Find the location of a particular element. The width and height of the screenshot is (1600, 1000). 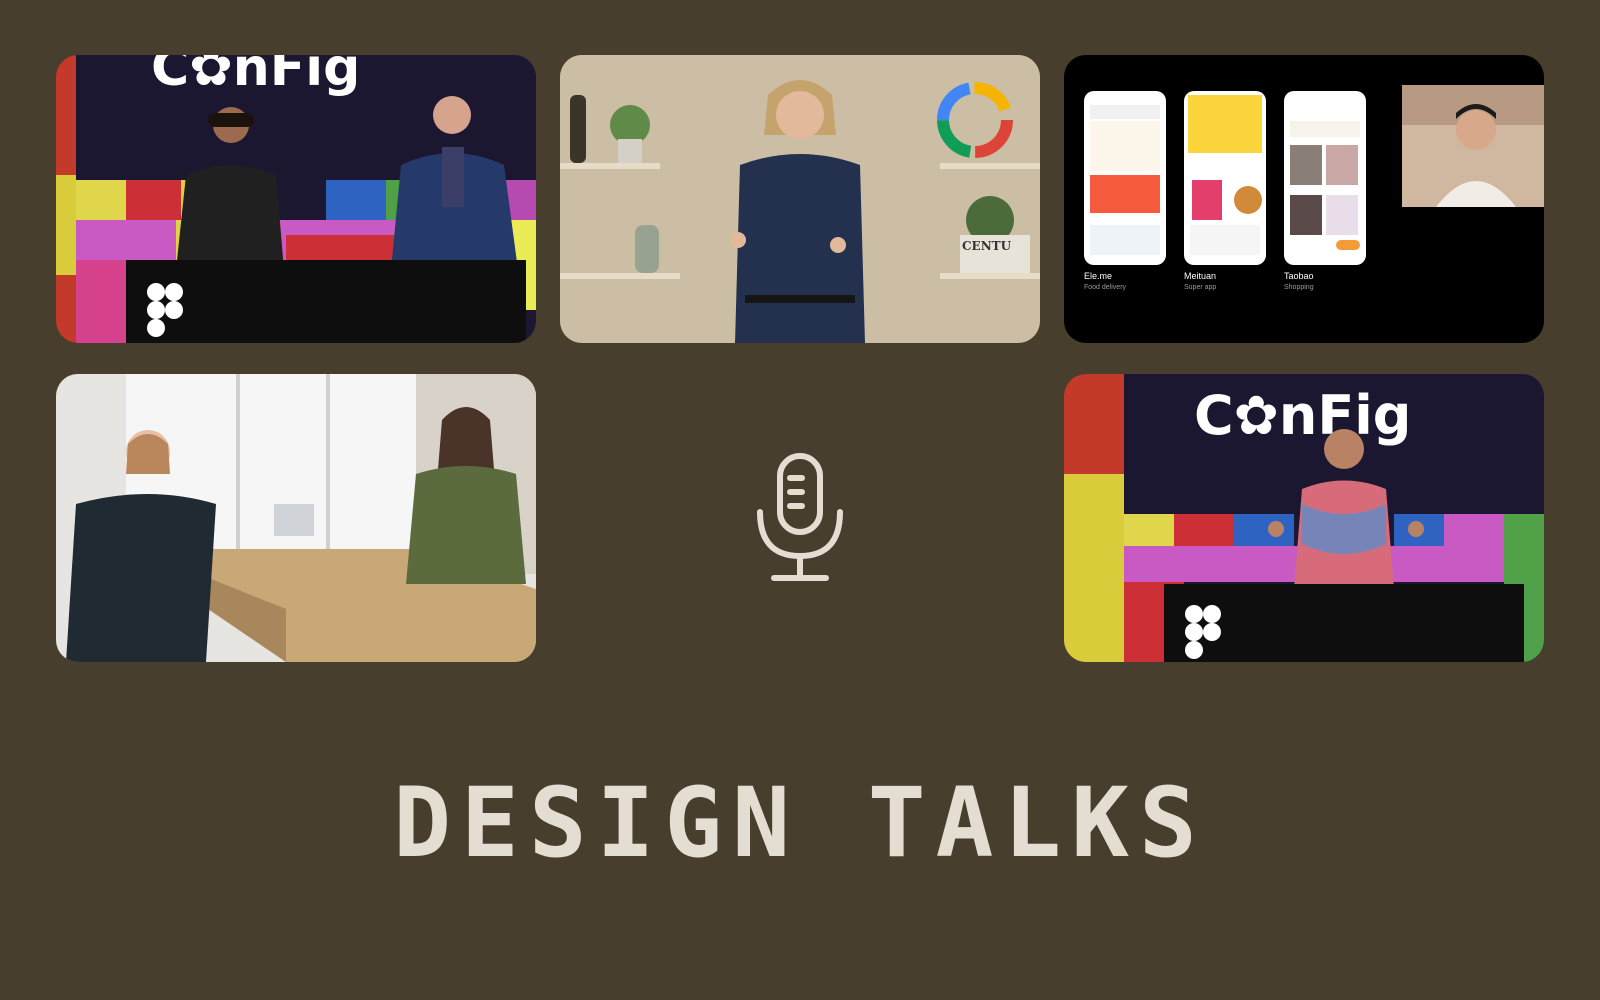

svg-text: CENTU is located at coordinates (987, 246).